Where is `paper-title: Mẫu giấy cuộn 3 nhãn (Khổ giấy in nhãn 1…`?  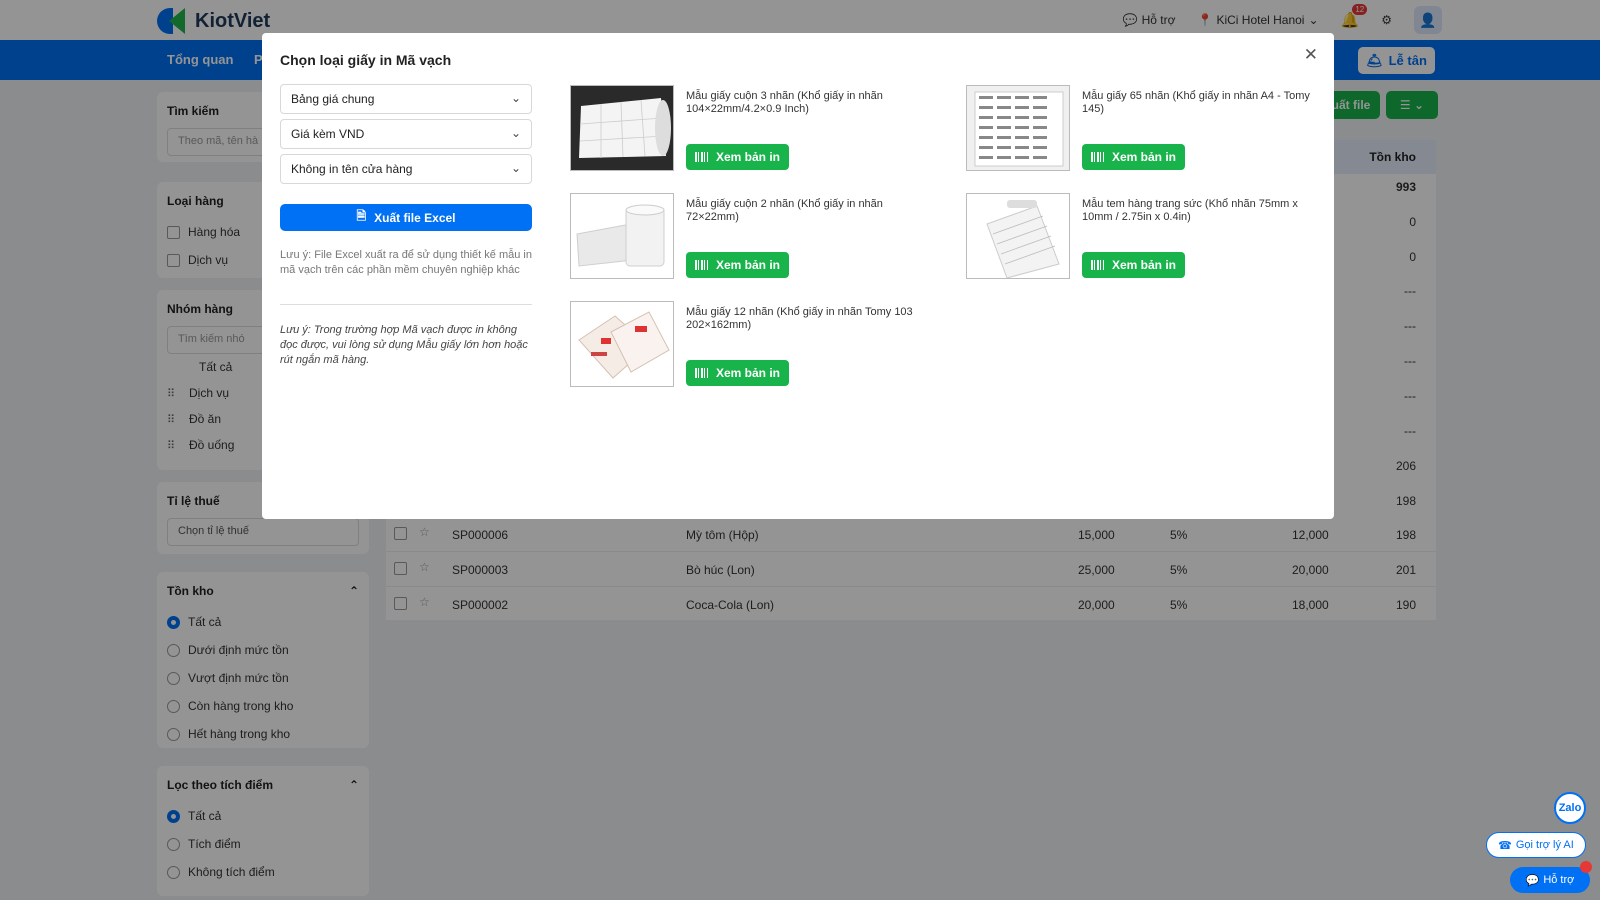 paper-title: Mẫu giấy cuộn 3 nhãn (Khổ giấy in nhãn 1… is located at coordinates (784, 102).